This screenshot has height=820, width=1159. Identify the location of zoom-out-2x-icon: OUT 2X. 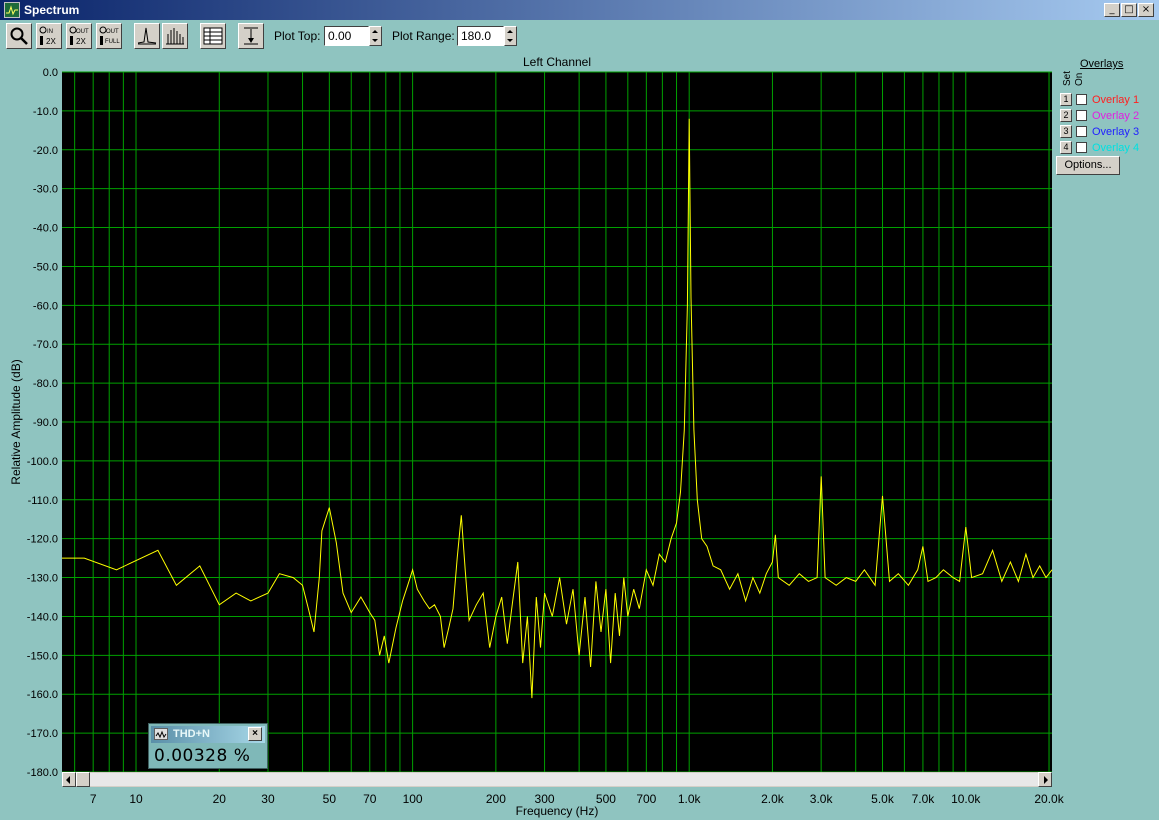
(79, 36).